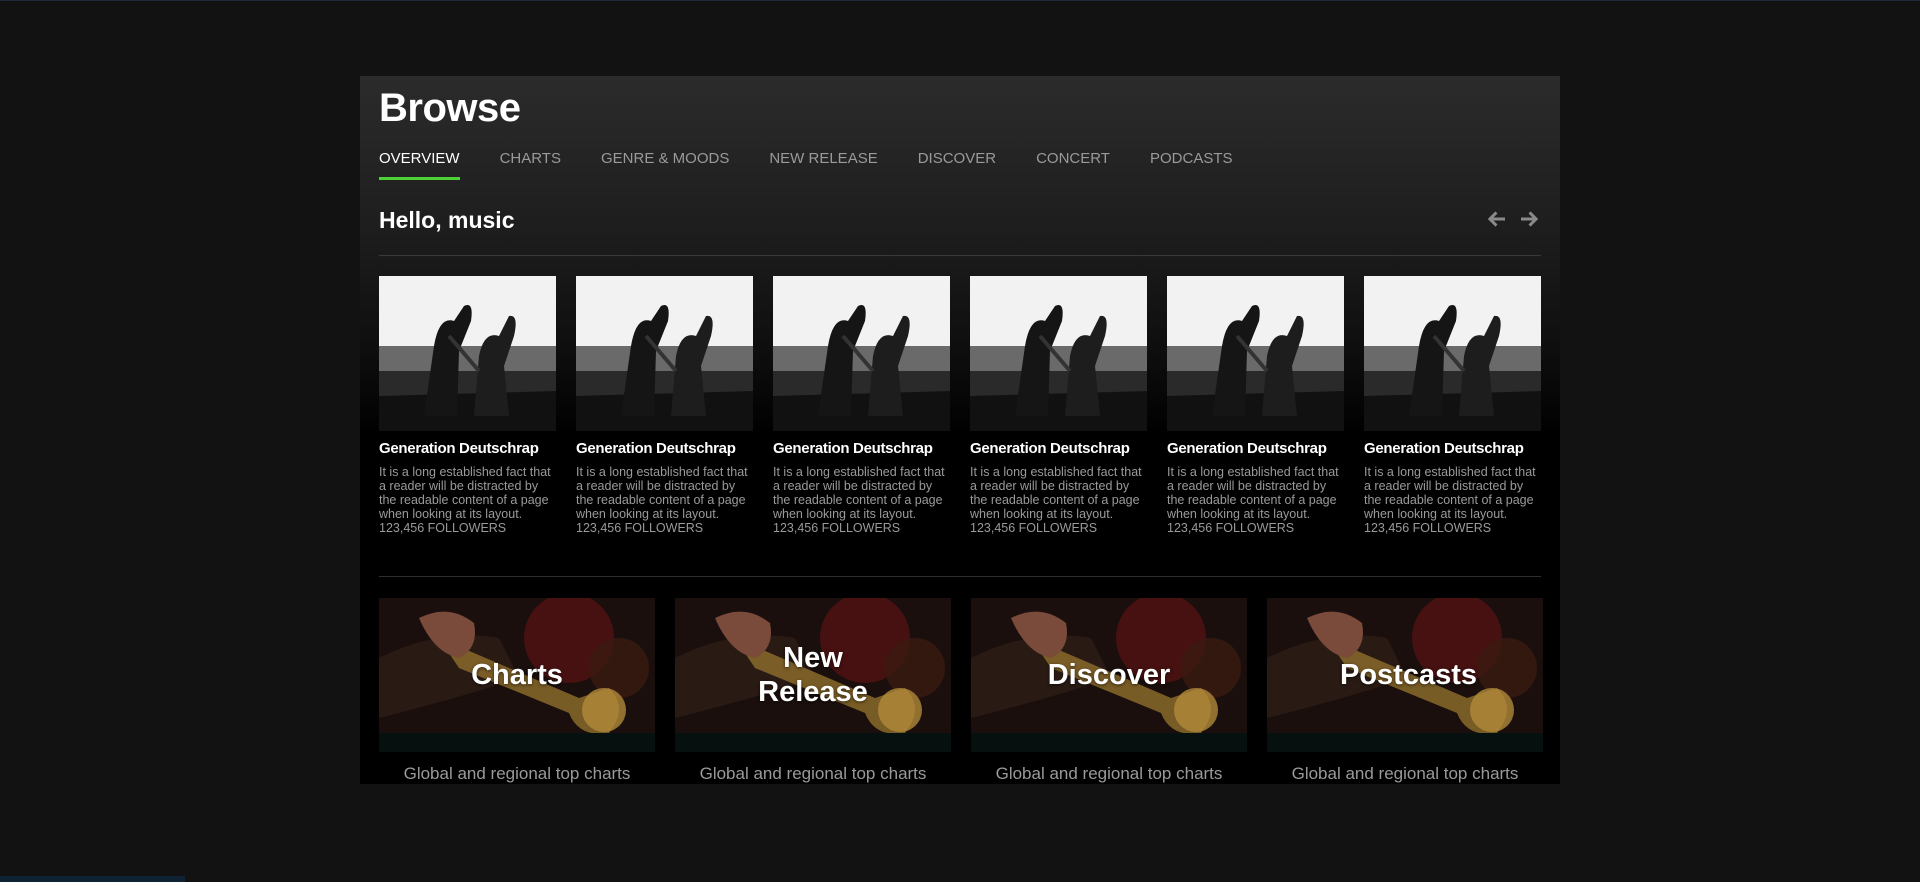 This screenshot has width=1920, height=882. Describe the element at coordinates (419, 165) in the screenshot. I see `tab-overview: OVERVIEW` at that location.